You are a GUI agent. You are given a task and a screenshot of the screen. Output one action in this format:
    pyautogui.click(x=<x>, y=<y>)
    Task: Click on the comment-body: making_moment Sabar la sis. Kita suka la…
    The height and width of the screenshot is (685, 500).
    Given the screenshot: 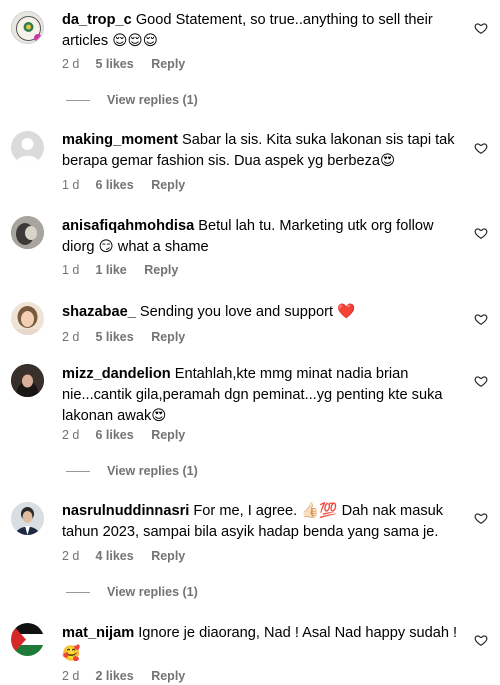 What is the action you would take?
    pyautogui.click(x=262, y=151)
    